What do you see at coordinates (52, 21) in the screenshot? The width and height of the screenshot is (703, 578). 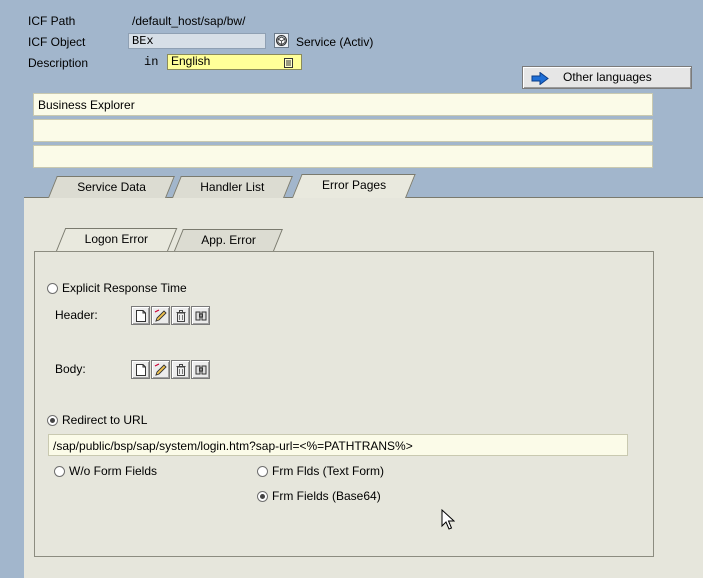 I see `icf-path-label: ICF Path` at bounding box center [52, 21].